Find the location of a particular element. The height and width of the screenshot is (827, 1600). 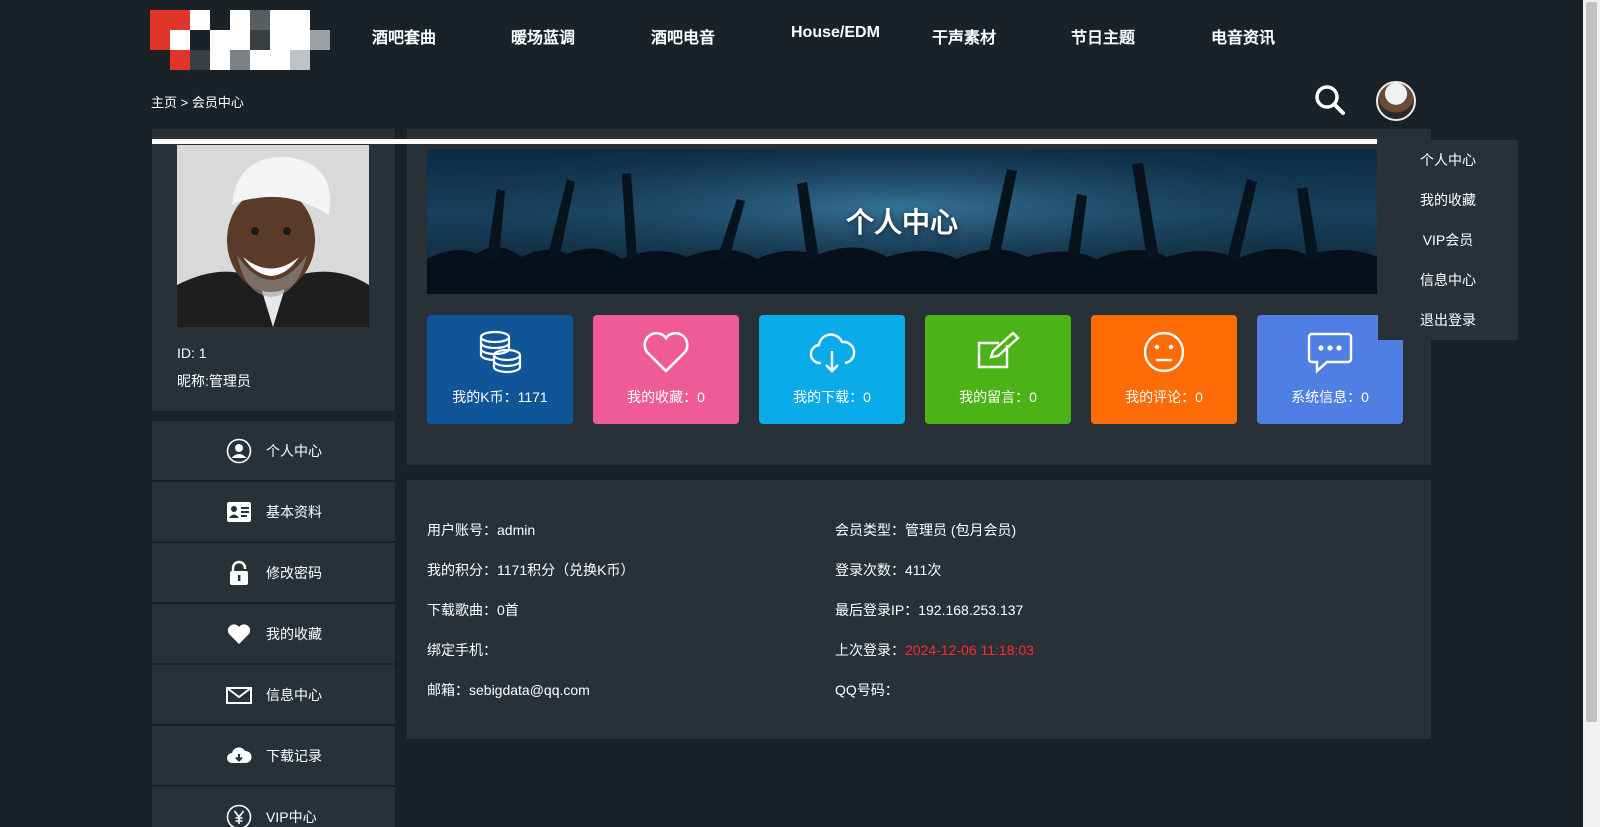

breadcrumb-home: 主页 is located at coordinates (164, 102).